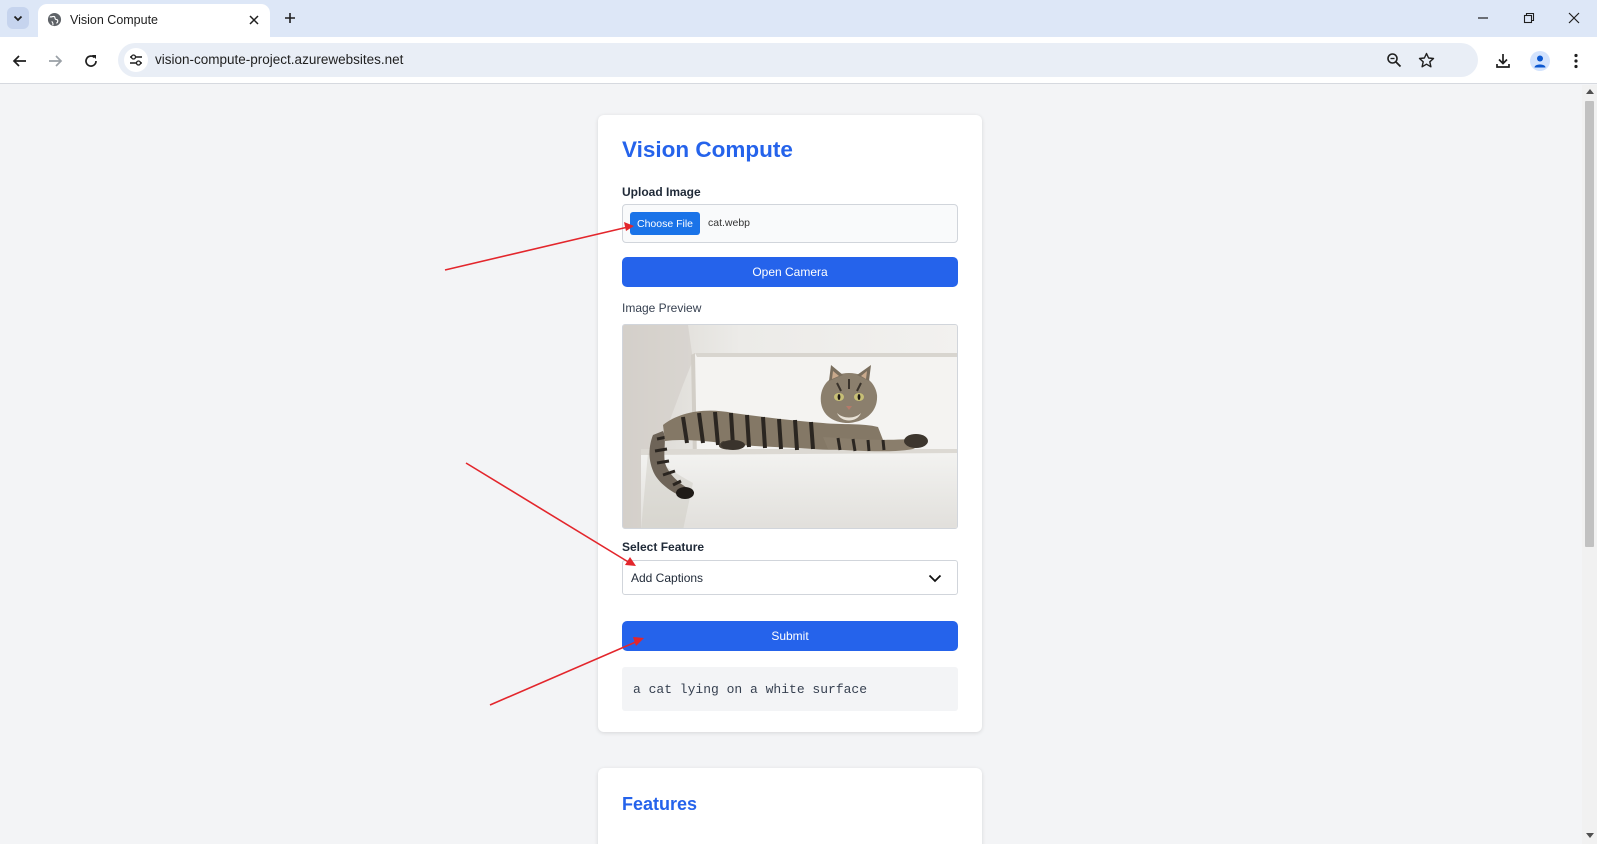  I want to click on minimize-icon, so click(1483, 18).